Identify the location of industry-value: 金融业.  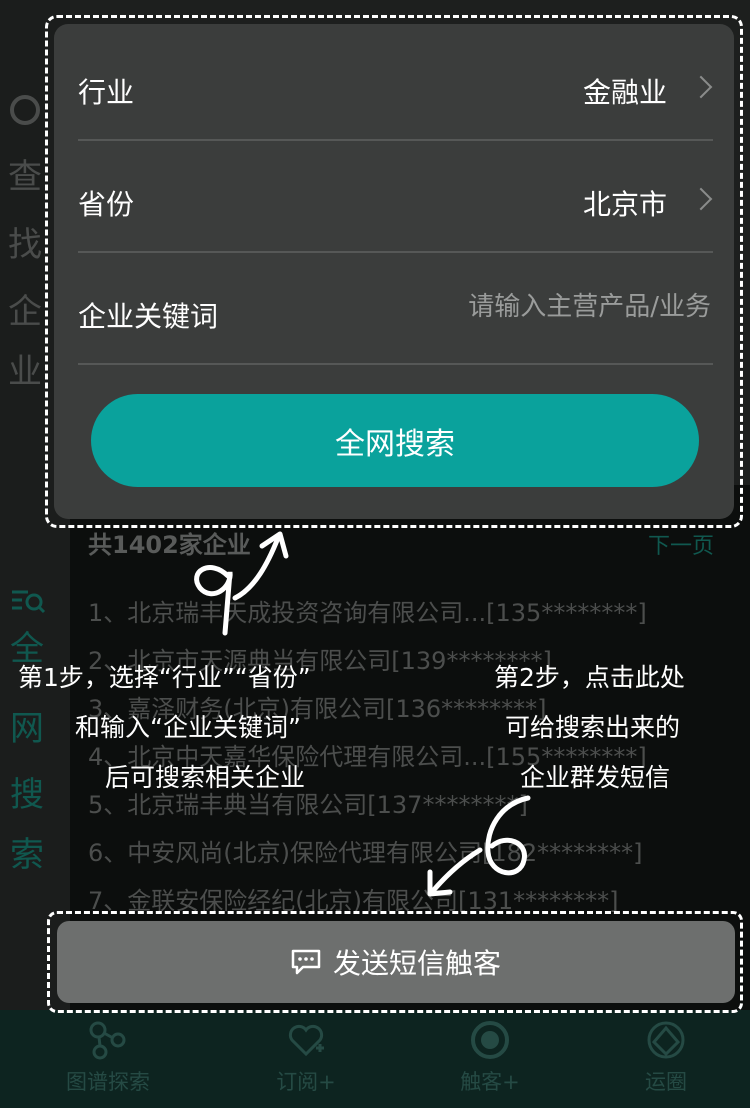
(624, 92).